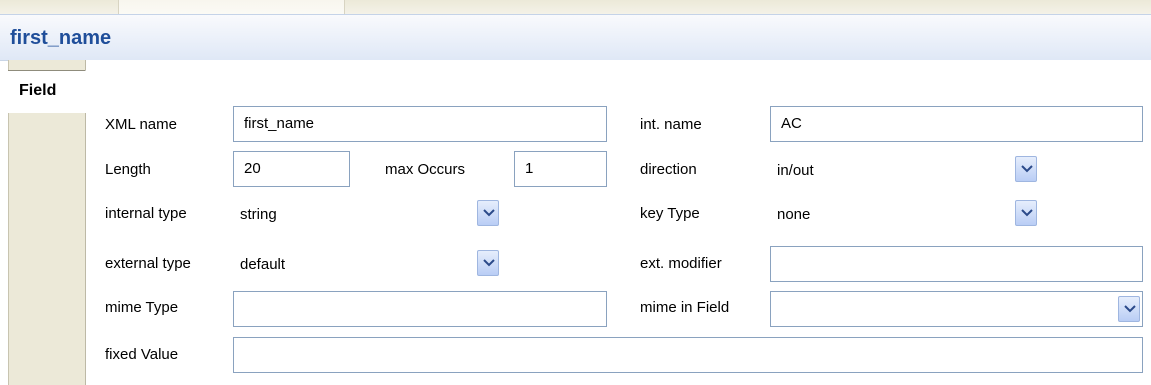 The height and width of the screenshot is (385, 1151). What do you see at coordinates (905, 214) in the screenshot?
I see `key-type-select: none` at bounding box center [905, 214].